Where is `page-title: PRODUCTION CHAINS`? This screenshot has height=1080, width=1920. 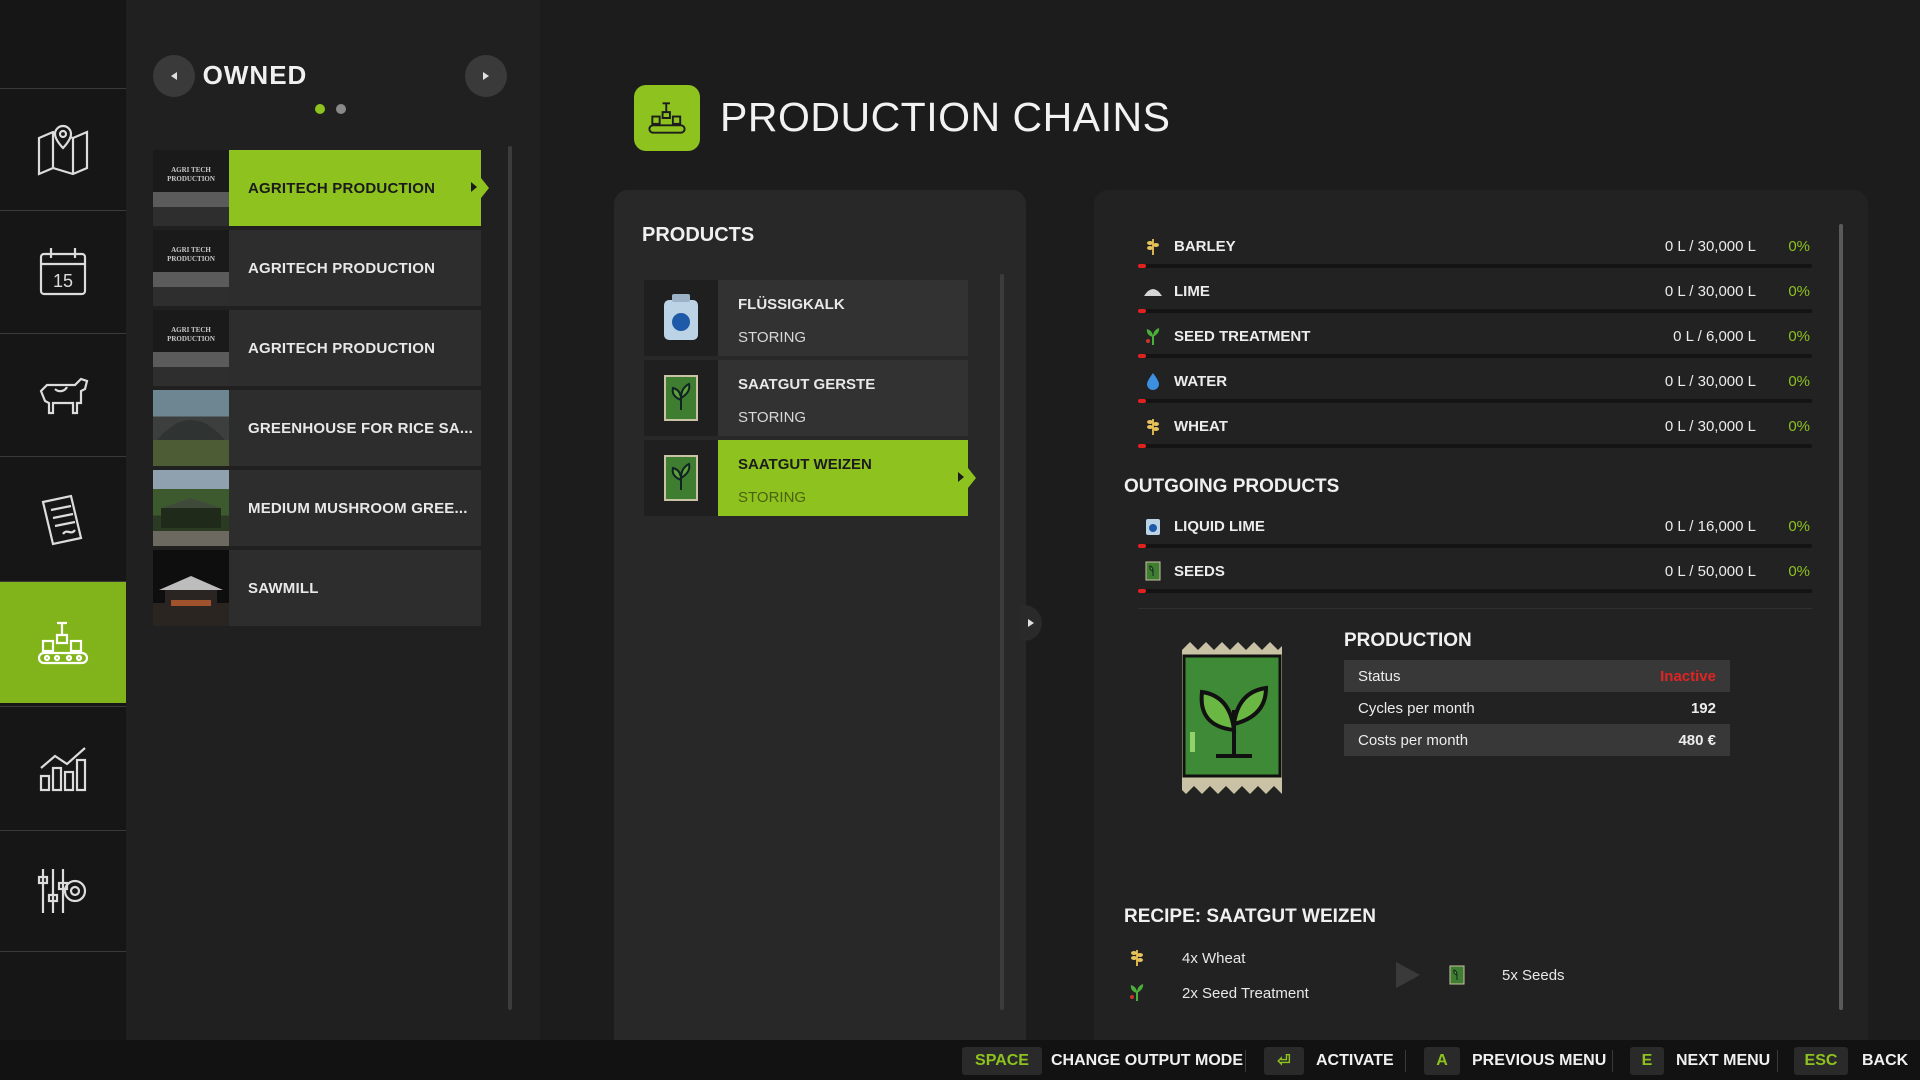
page-title: PRODUCTION CHAINS is located at coordinates (945, 117).